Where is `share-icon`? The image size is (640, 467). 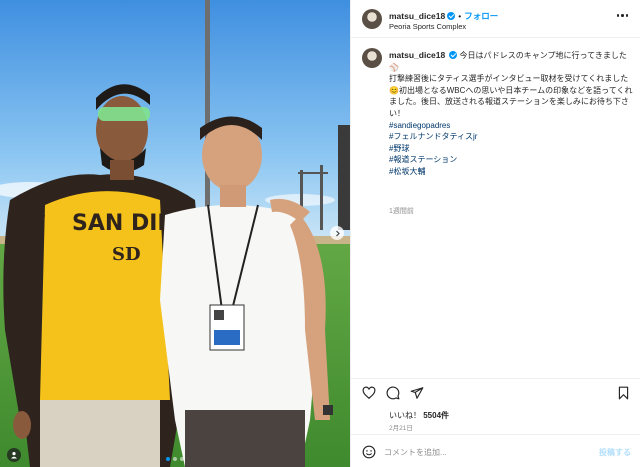
share-icon is located at coordinates (416, 392).